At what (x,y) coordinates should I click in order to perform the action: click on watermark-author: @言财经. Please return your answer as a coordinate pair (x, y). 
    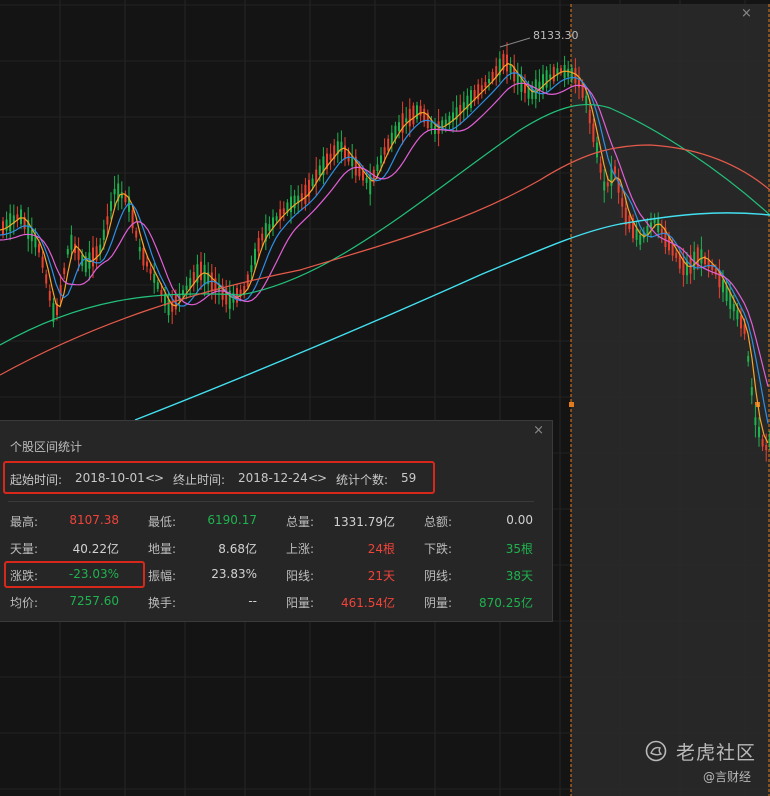
    Looking at the image, I should click on (727, 777).